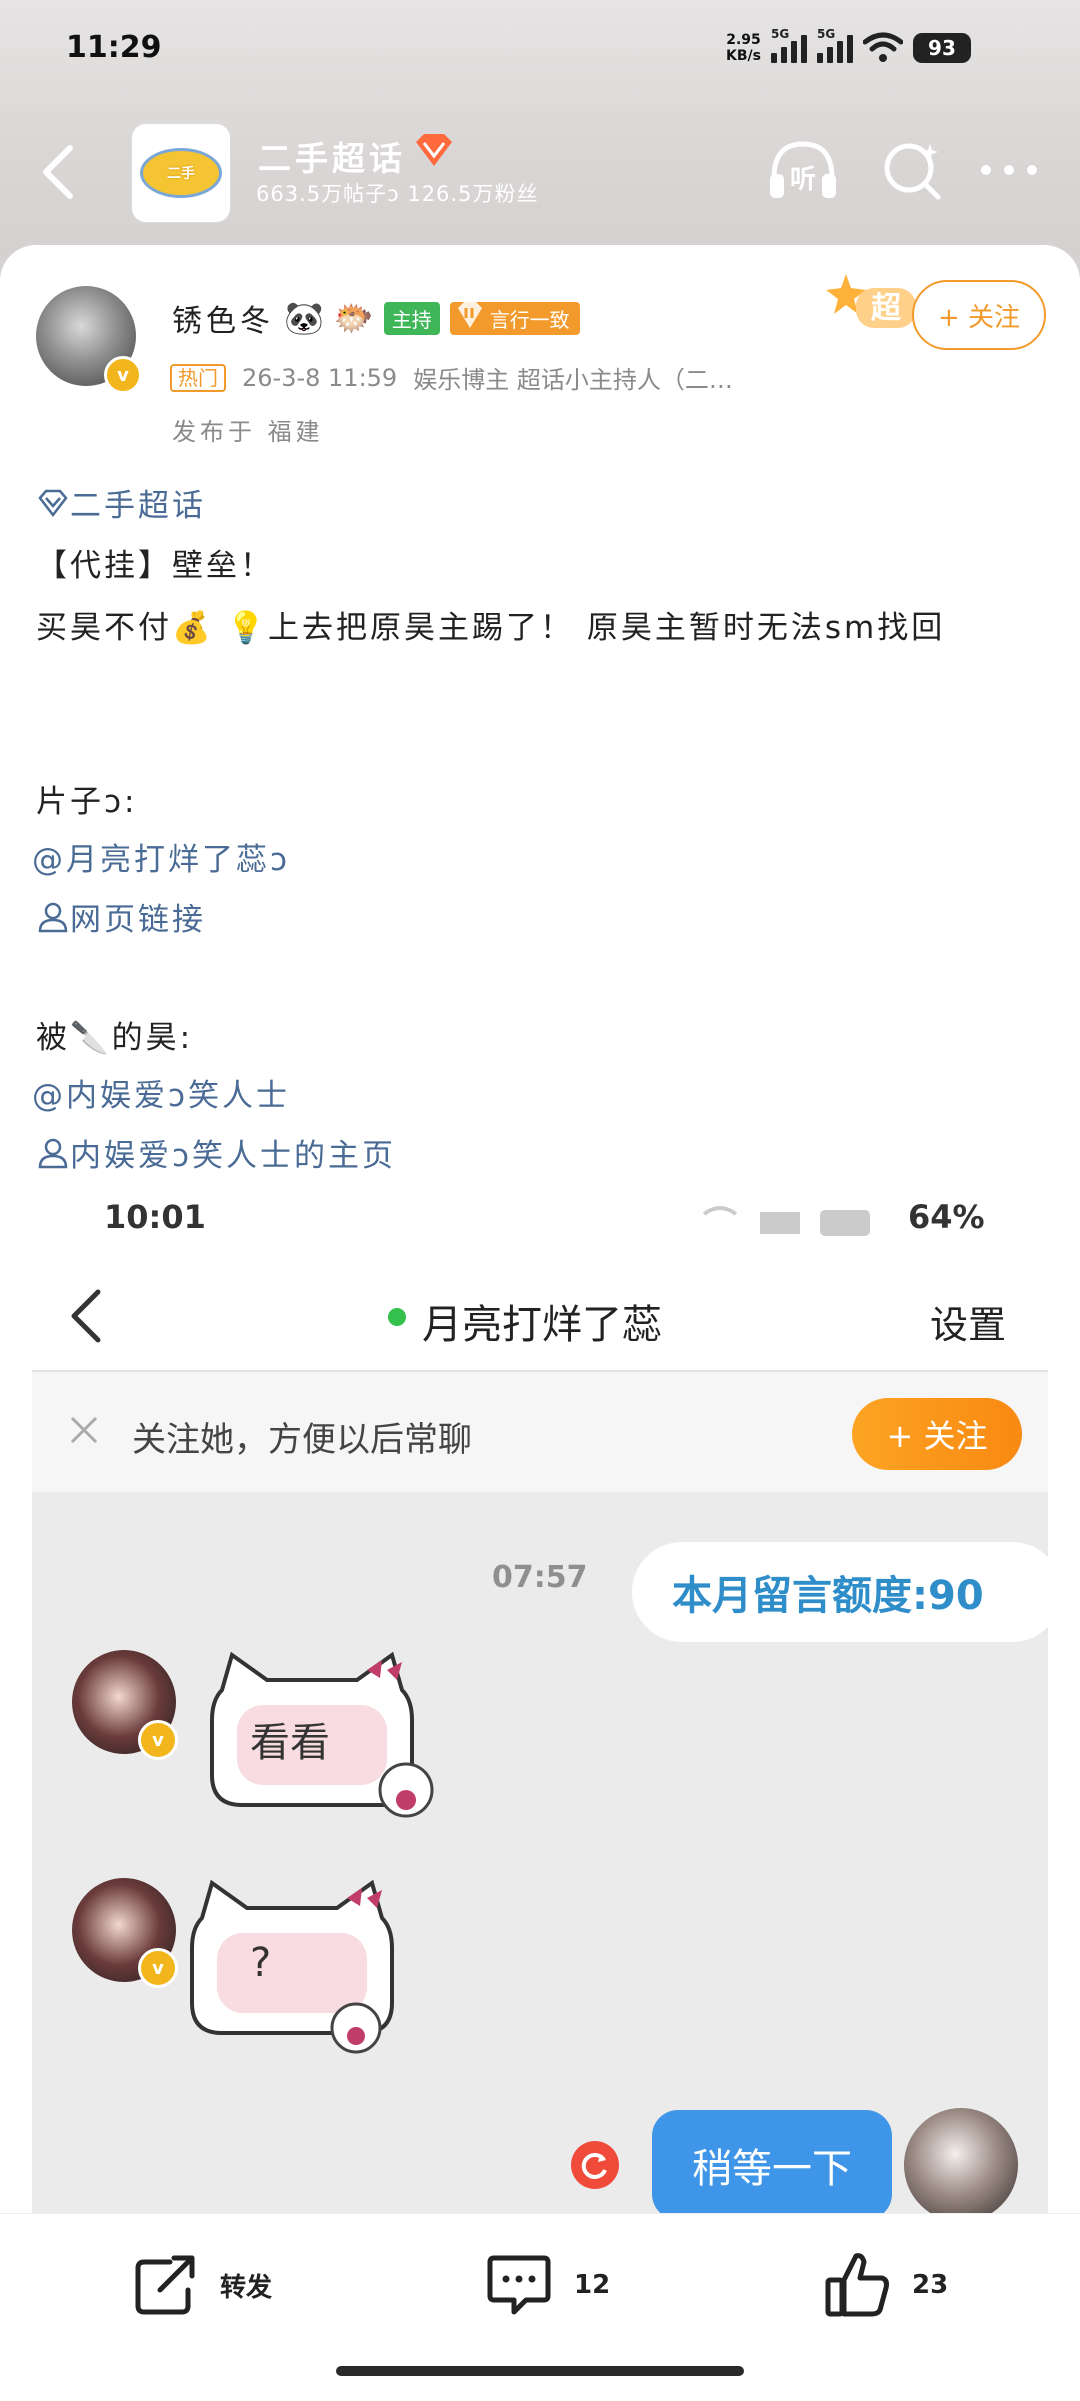 Image resolution: width=1080 pixels, height=2401 pixels. What do you see at coordinates (743, 48) in the screenshot?
I see `net-speed: 2.95 KB/s` at bounding box center [743, 48].